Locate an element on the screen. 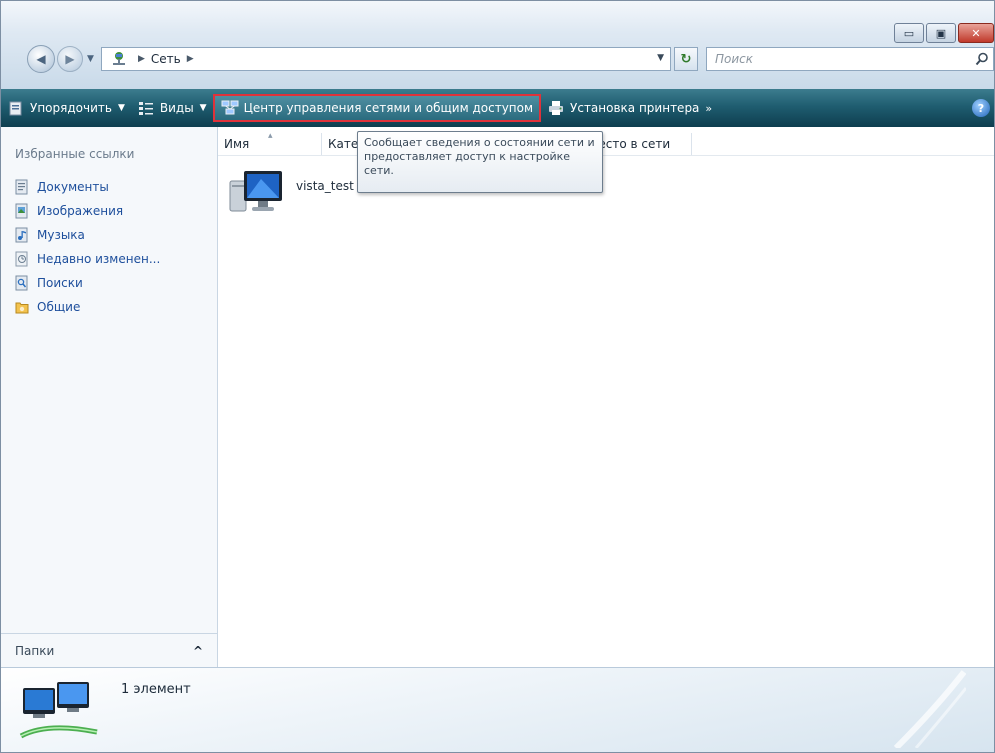  column-header-name: Имя ▴ is located at coordinates (270, 143).